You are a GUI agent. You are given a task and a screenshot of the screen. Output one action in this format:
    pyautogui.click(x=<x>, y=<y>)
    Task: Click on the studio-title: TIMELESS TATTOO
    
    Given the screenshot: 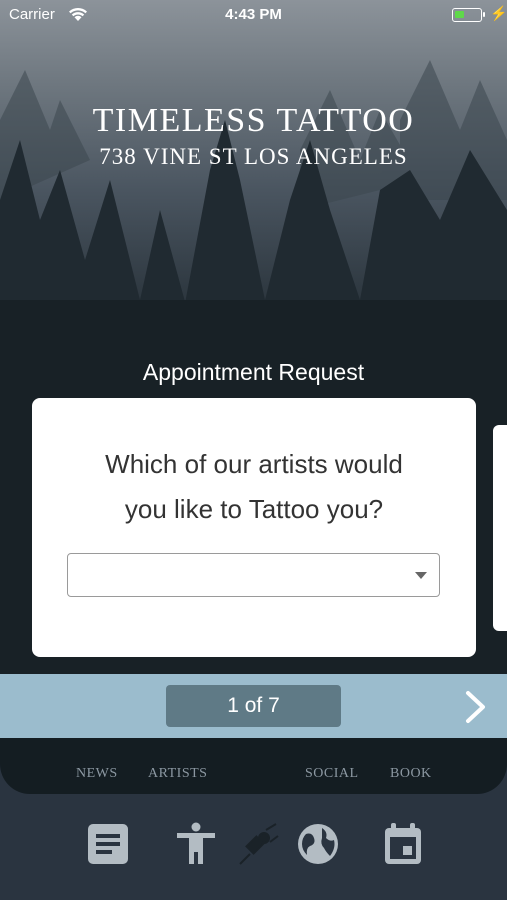 What is the action you would take?
    pyautogui.click(x=253, y=120)
    